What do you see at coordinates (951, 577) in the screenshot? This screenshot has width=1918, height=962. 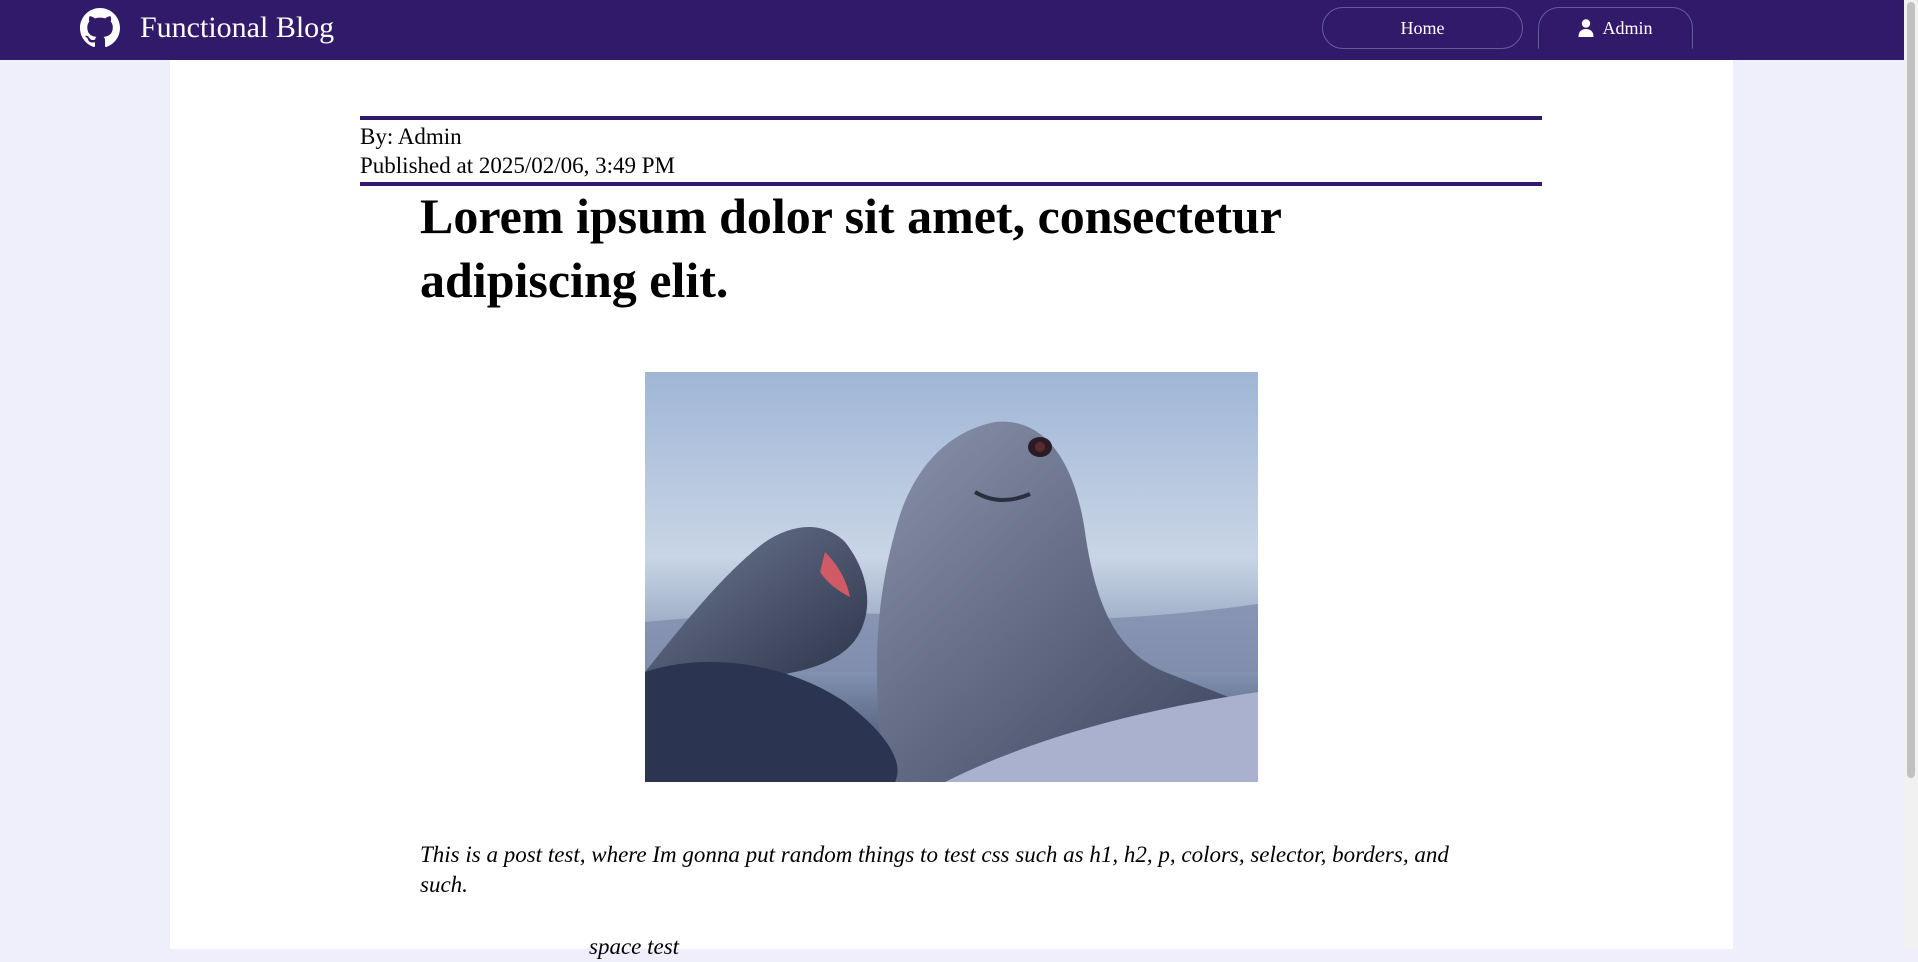 I see `post-image` at bounding box center [951, 577].